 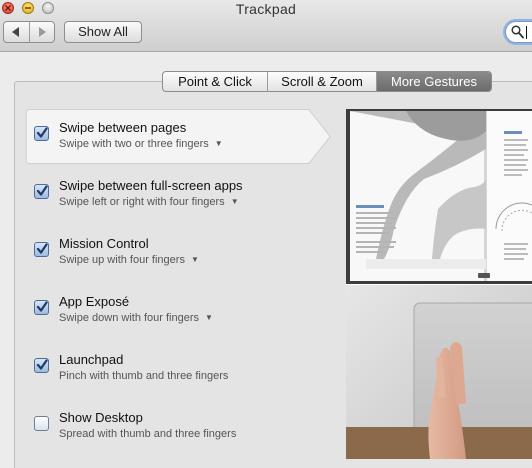 I want to click on gesture-option-menu: Swipe up with four fingers ▼, so click(x=129, y=260).